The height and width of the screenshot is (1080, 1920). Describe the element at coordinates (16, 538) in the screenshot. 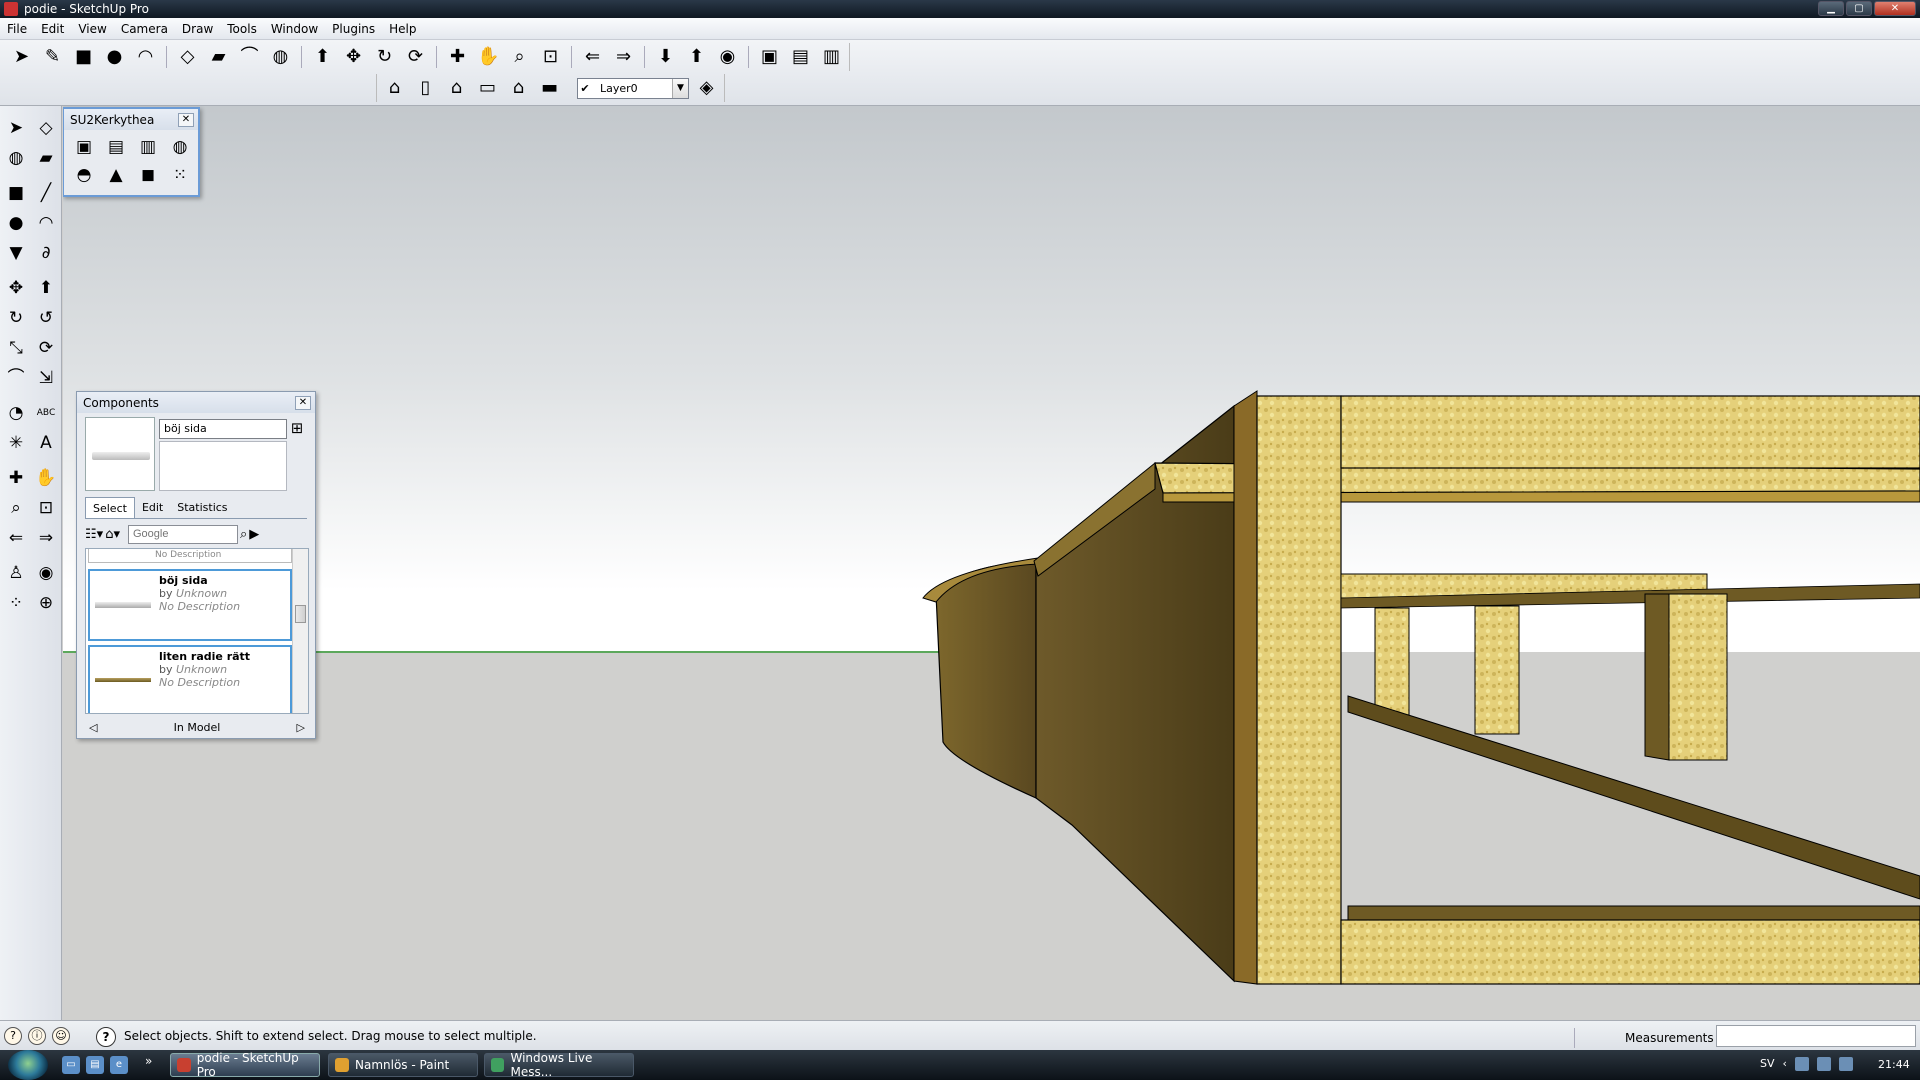

I see `previous-view-icon: ⇐` at that location.